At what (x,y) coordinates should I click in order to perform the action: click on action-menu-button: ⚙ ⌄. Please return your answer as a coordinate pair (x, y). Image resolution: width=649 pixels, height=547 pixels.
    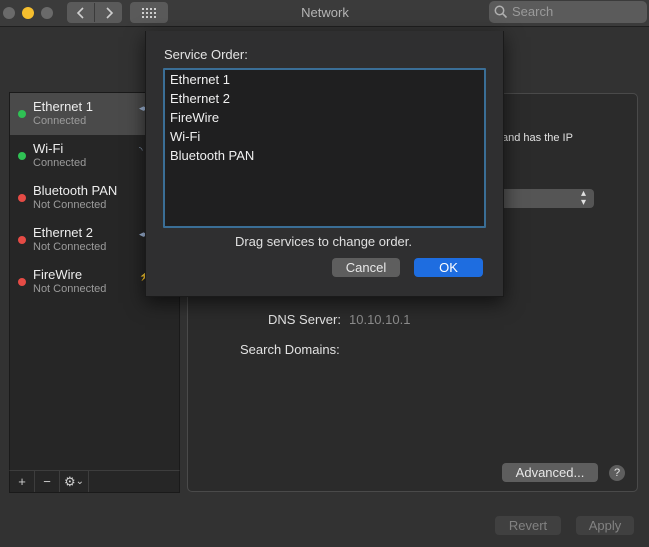
    Looking at the image, I should click on (74, 481).